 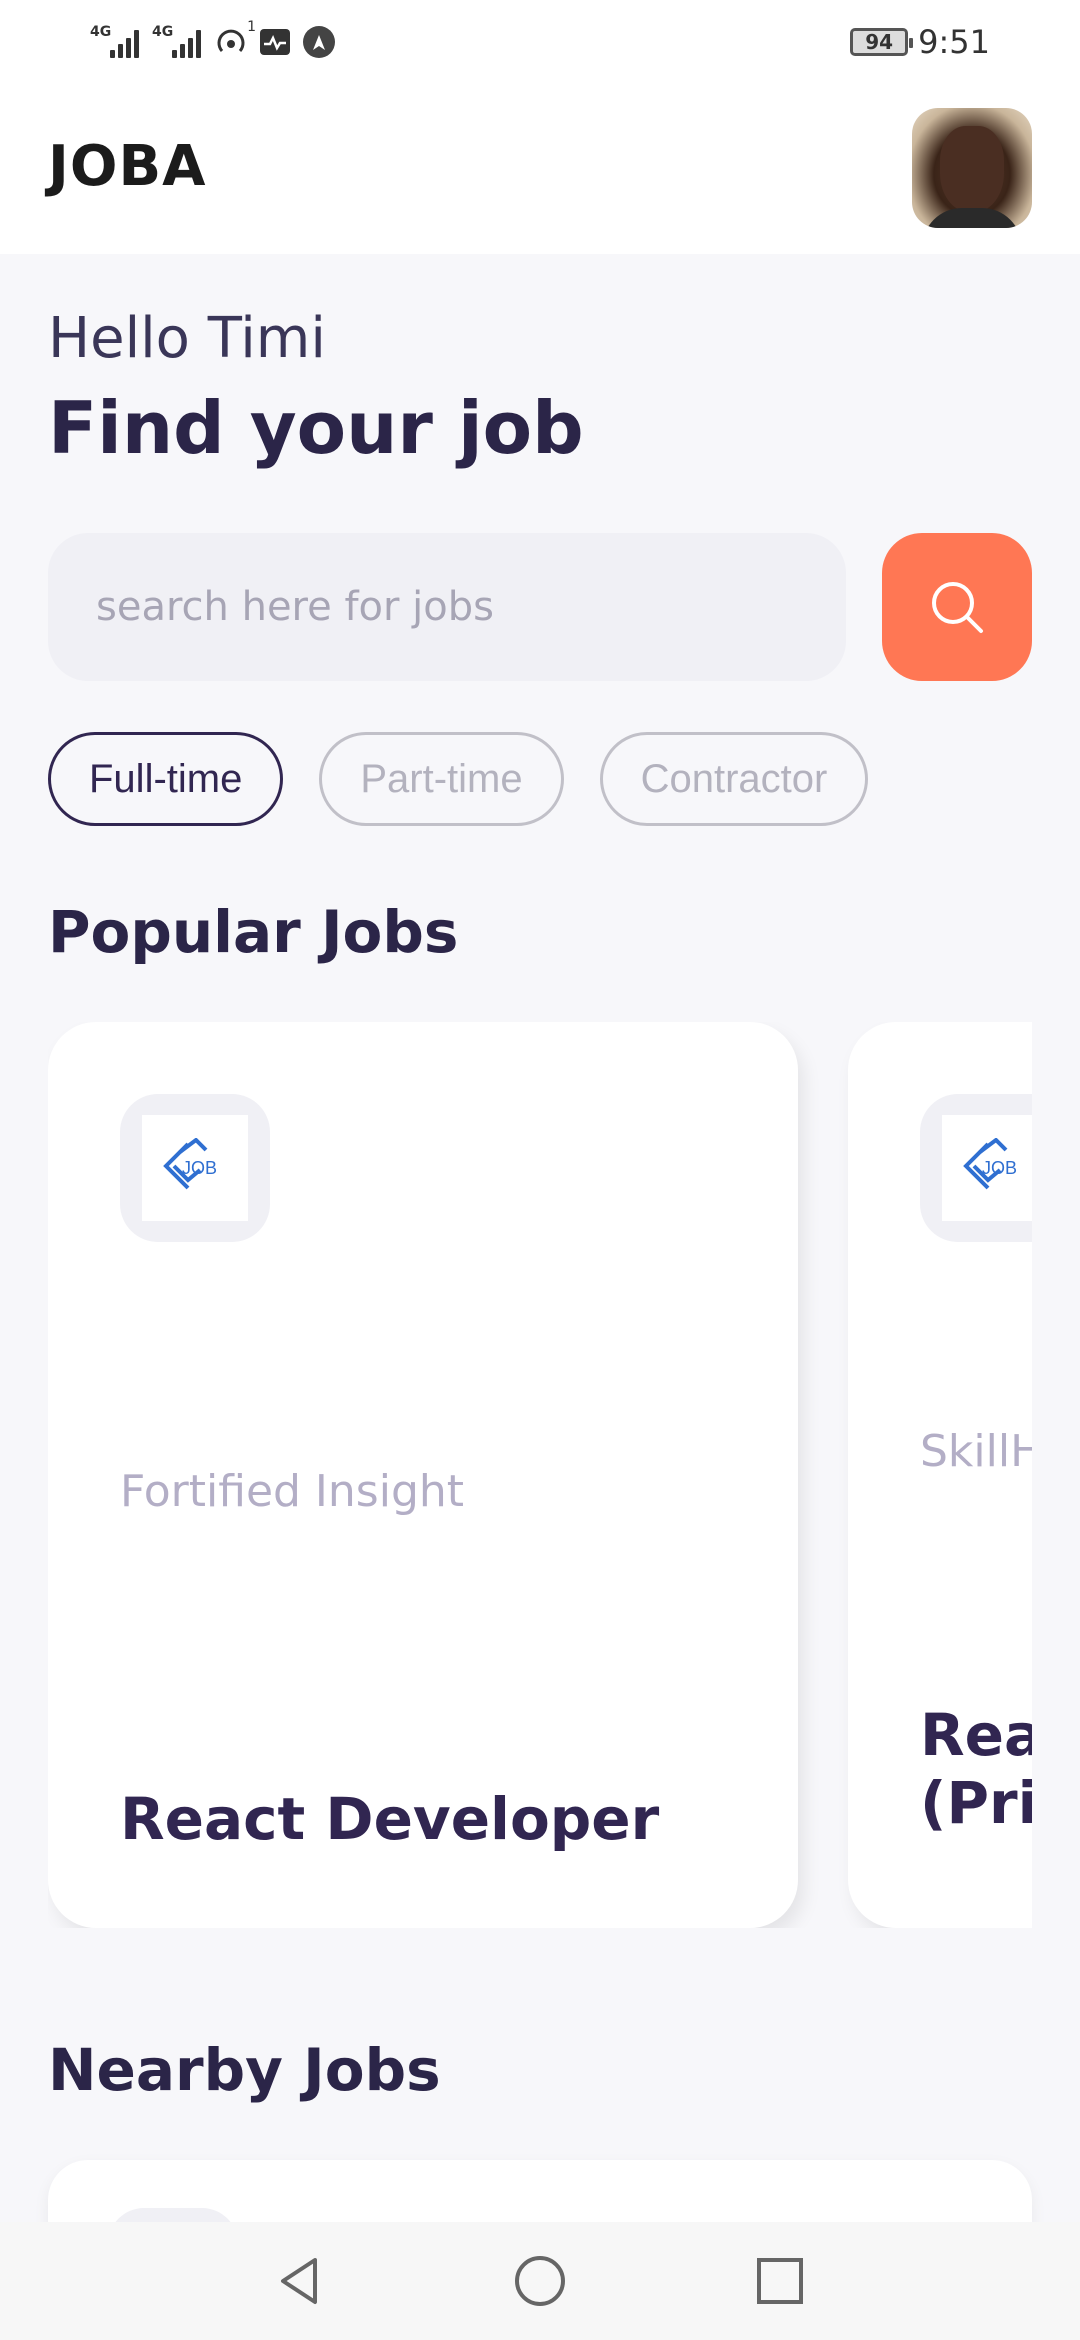 I want to click on job-card: JOB SkillH Reac (Prir, so click(x=940, y=1475).